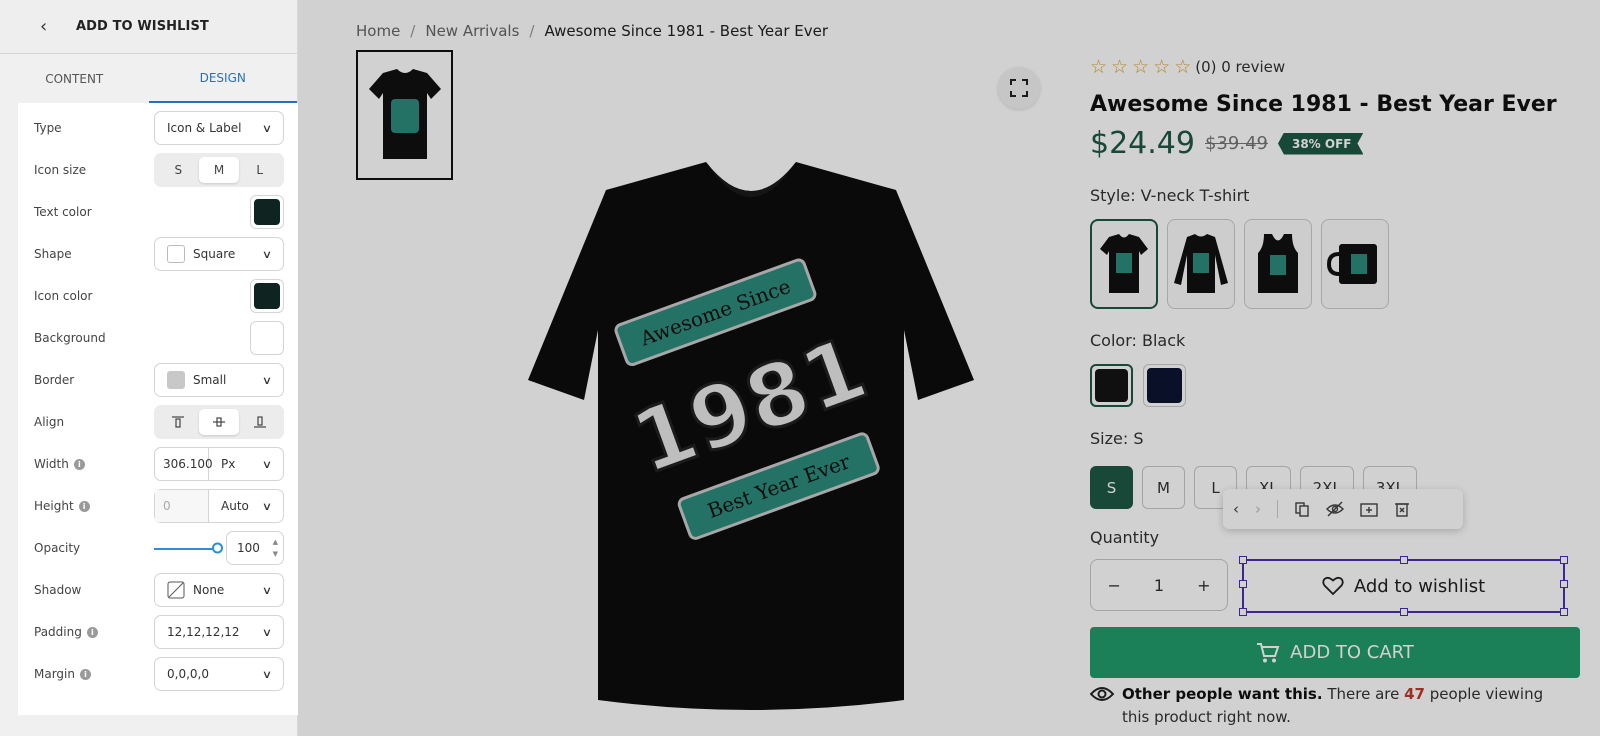 Image resolution: width=1600 pixels, height=736 pixels. What do you see at coordinates (259, 170) in the screenshot?
I see `icon-size-l: L` at bounding box center [259, 170].